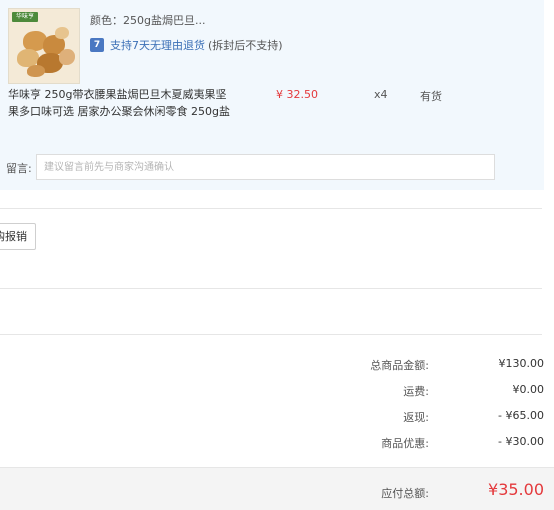  What do you see at coordinates (528, 389) in the screenshot?
I see `summary-value-shipping: ¥0.00` at bounding box center [528, 389].